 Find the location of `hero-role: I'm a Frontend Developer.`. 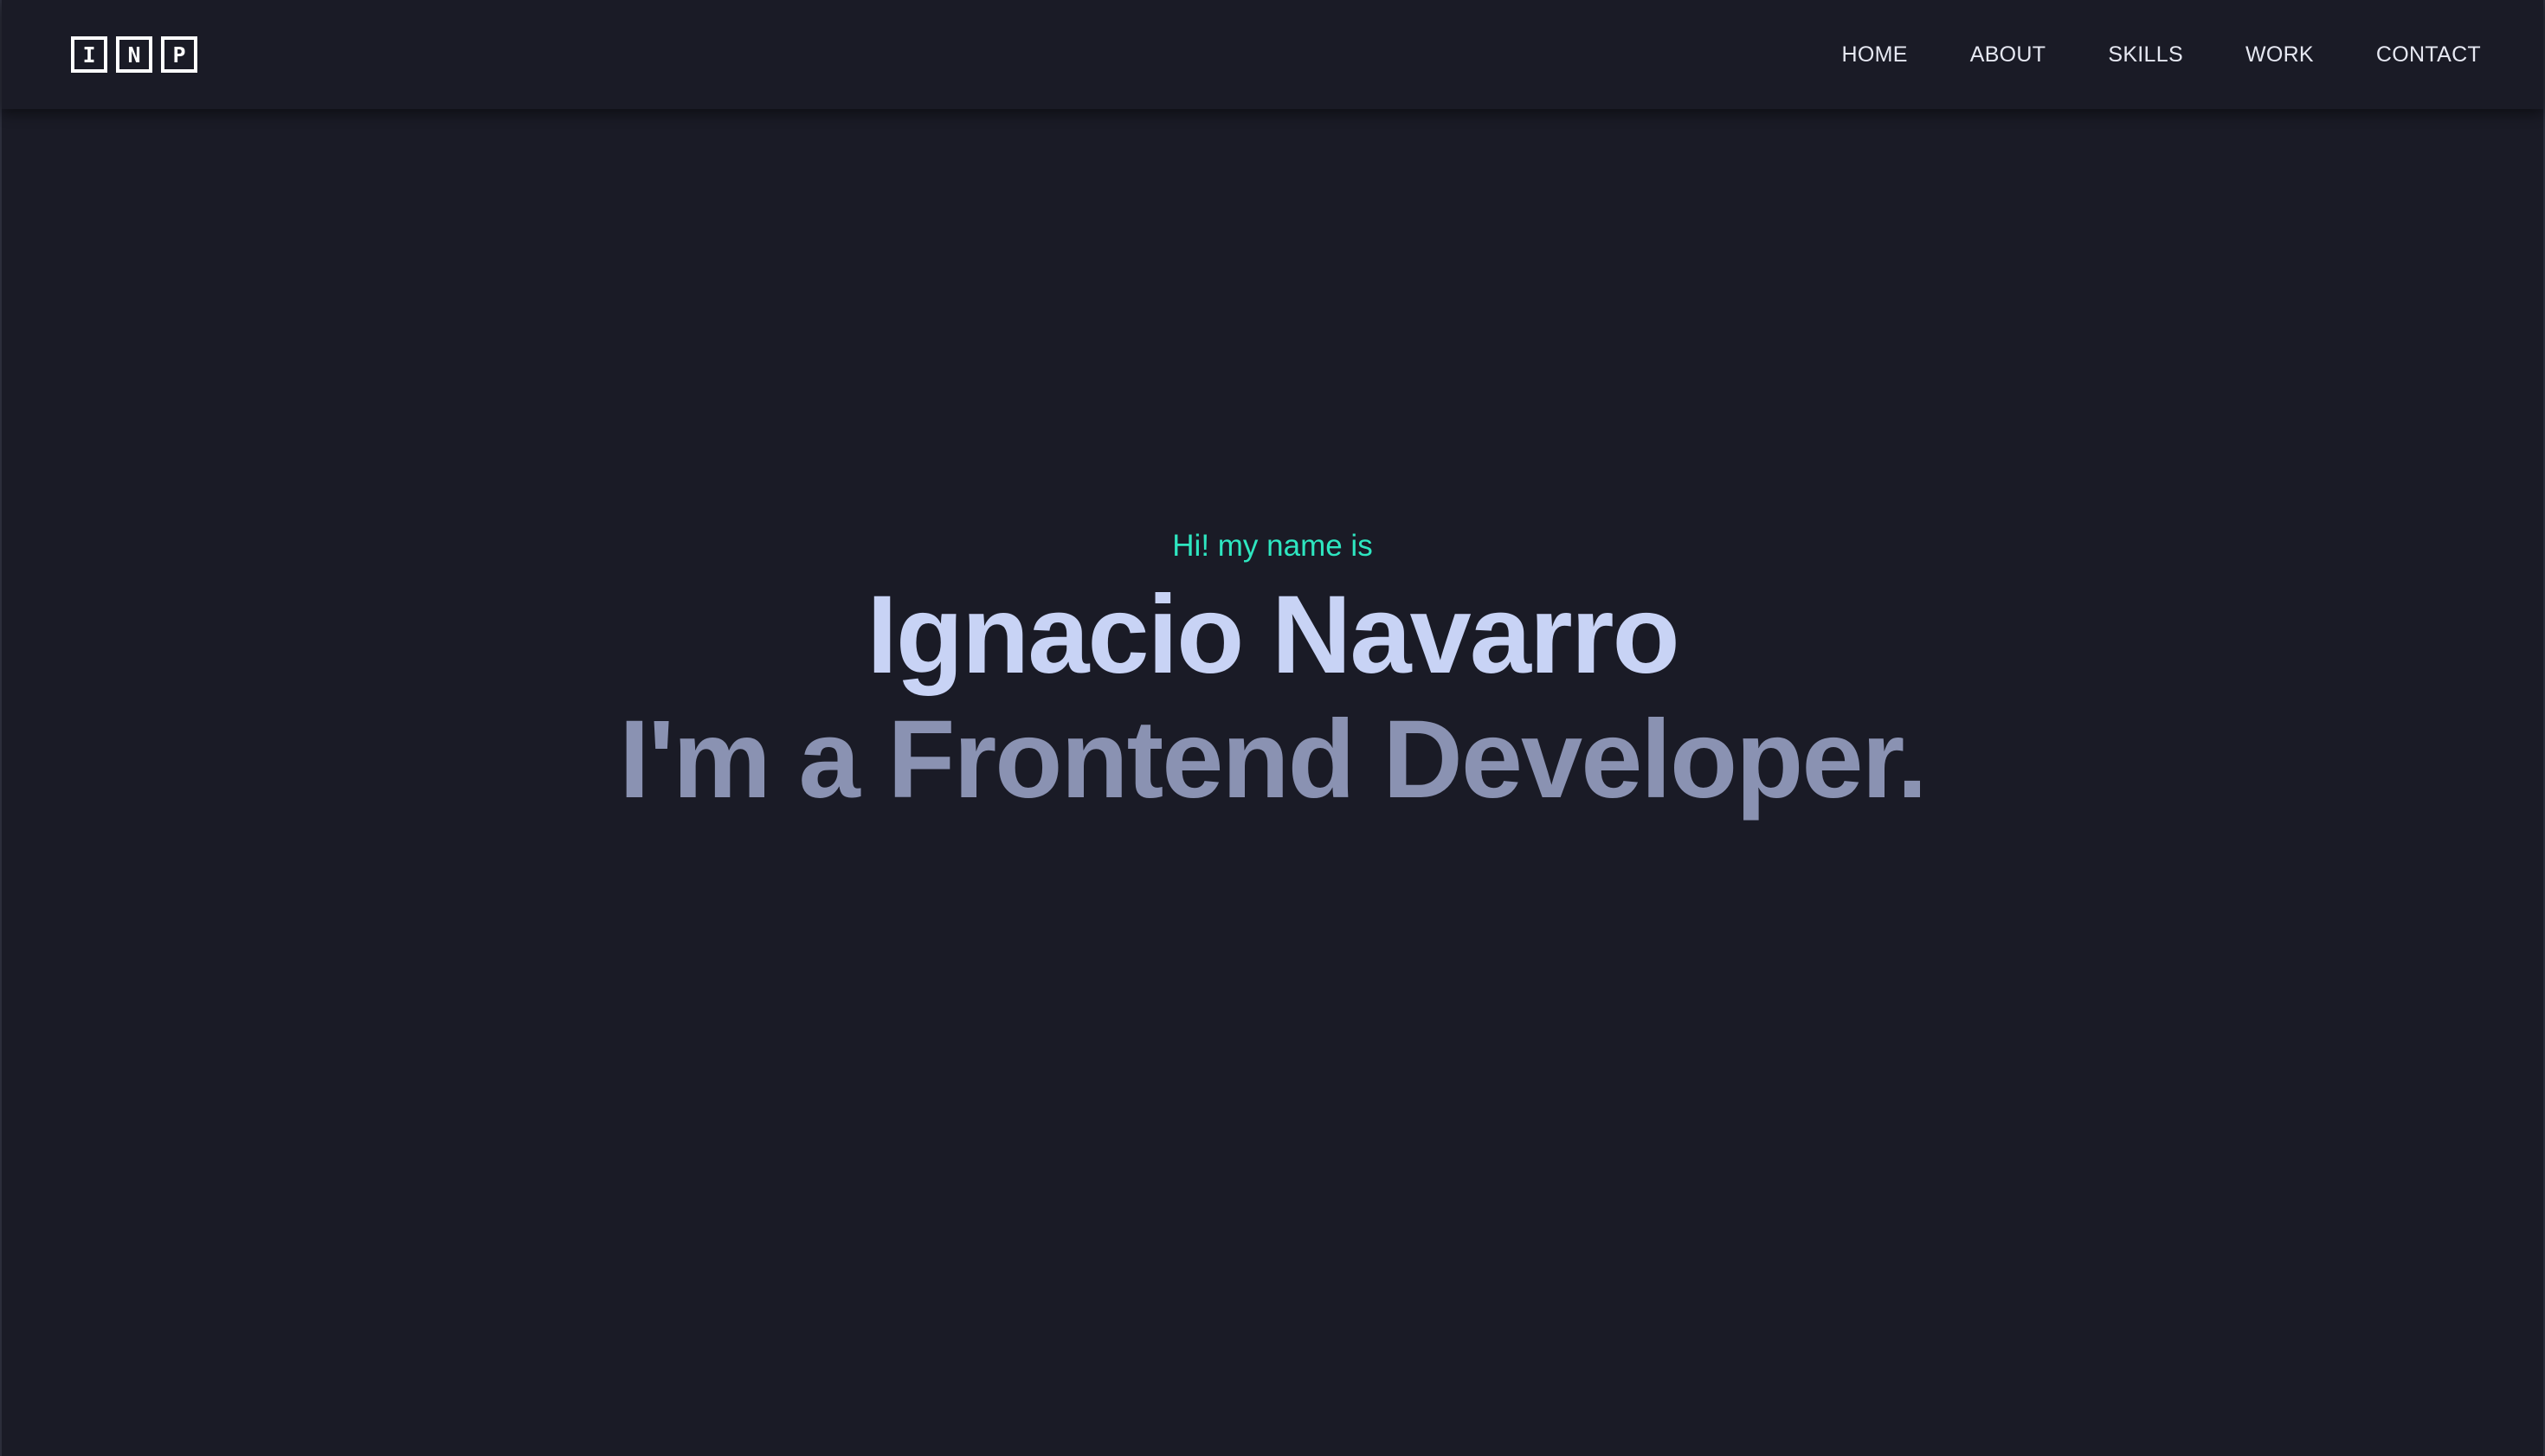

hero-role: I'm a Frontend Developer. is located at coordinates (1273, 759).